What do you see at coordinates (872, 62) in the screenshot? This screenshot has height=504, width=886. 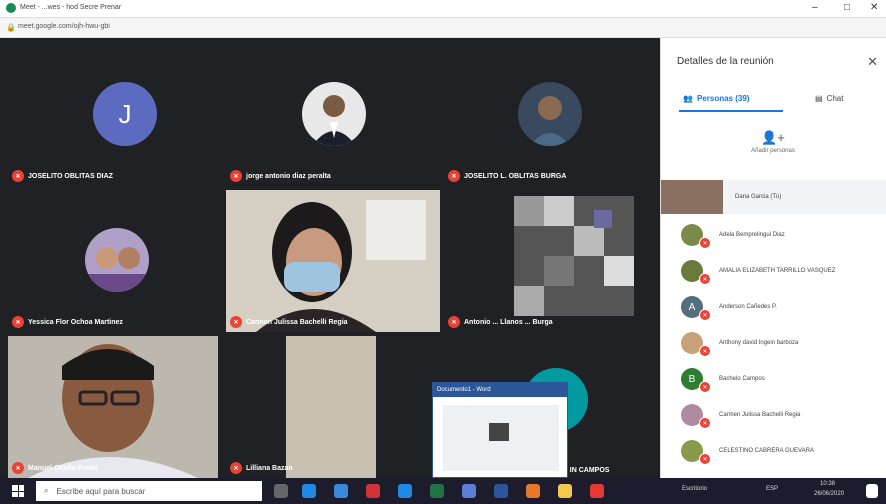 I see `close-icon: ✕` at bounding box center [872, 62].